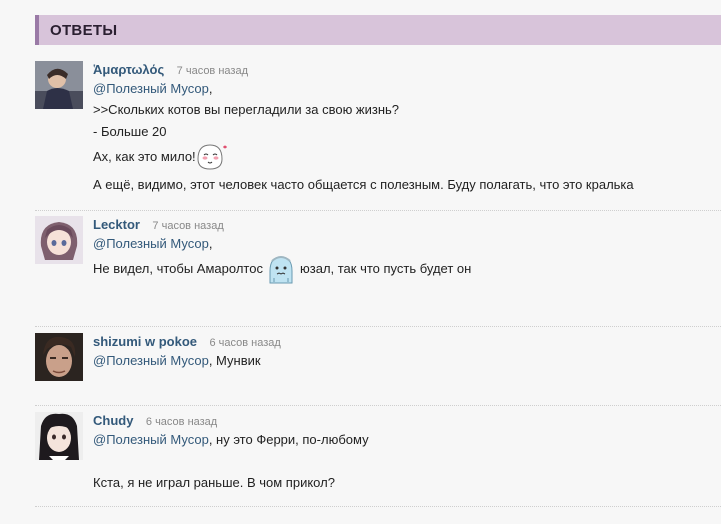 The width and height of the screenshot is (721, 524). Describe the element at coordinates (178, 268) in the screenshot. I see `comment-text: Не видел, чтобы Амаролтос` at that location.